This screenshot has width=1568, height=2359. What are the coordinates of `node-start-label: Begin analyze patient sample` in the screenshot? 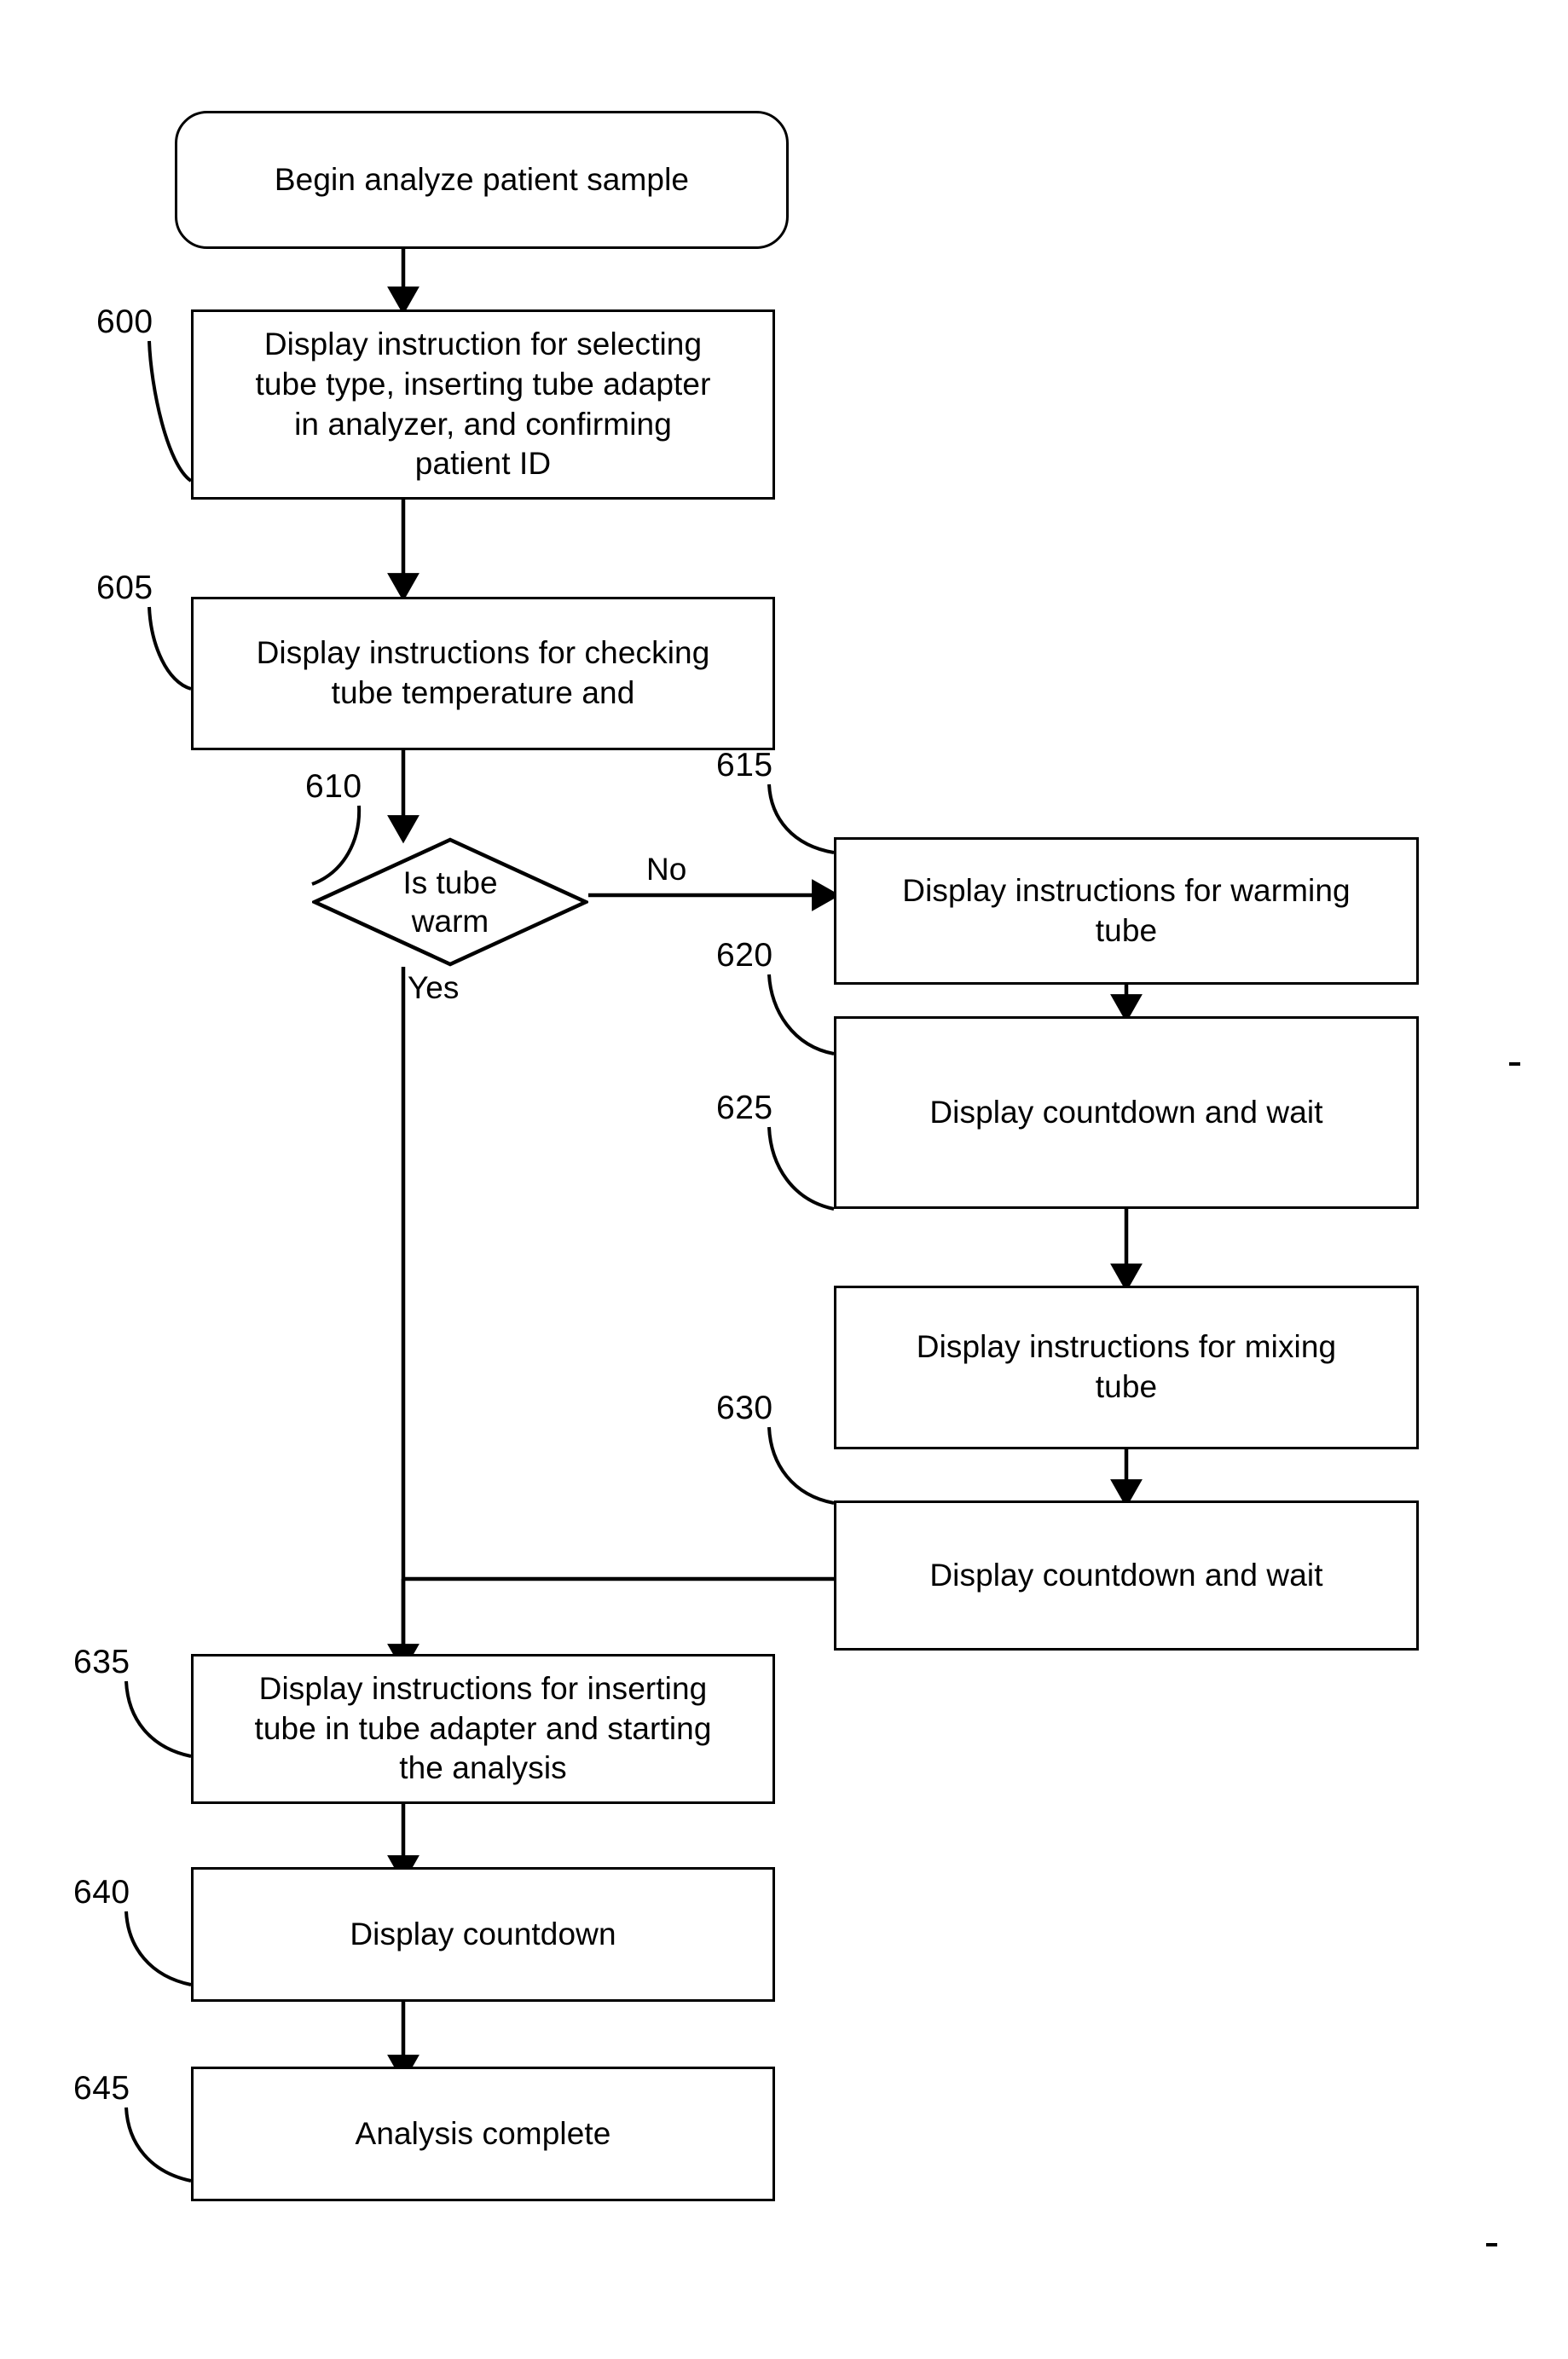 It's located at (482, 179).